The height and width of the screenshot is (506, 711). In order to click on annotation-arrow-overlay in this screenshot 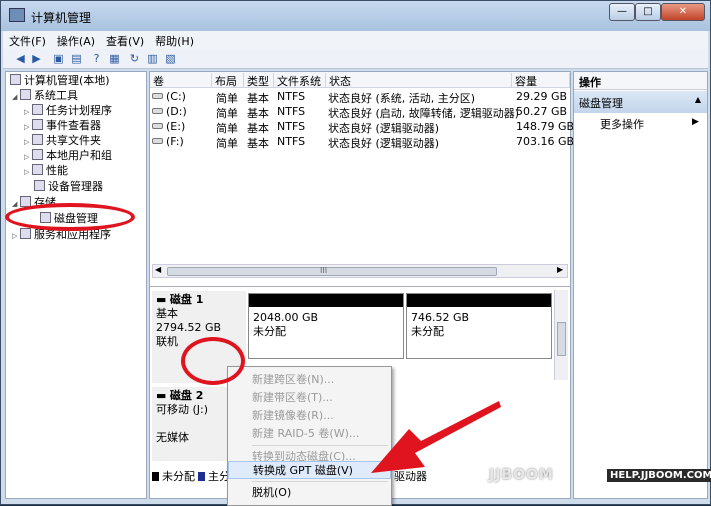, I will do `click(436, 437)`.